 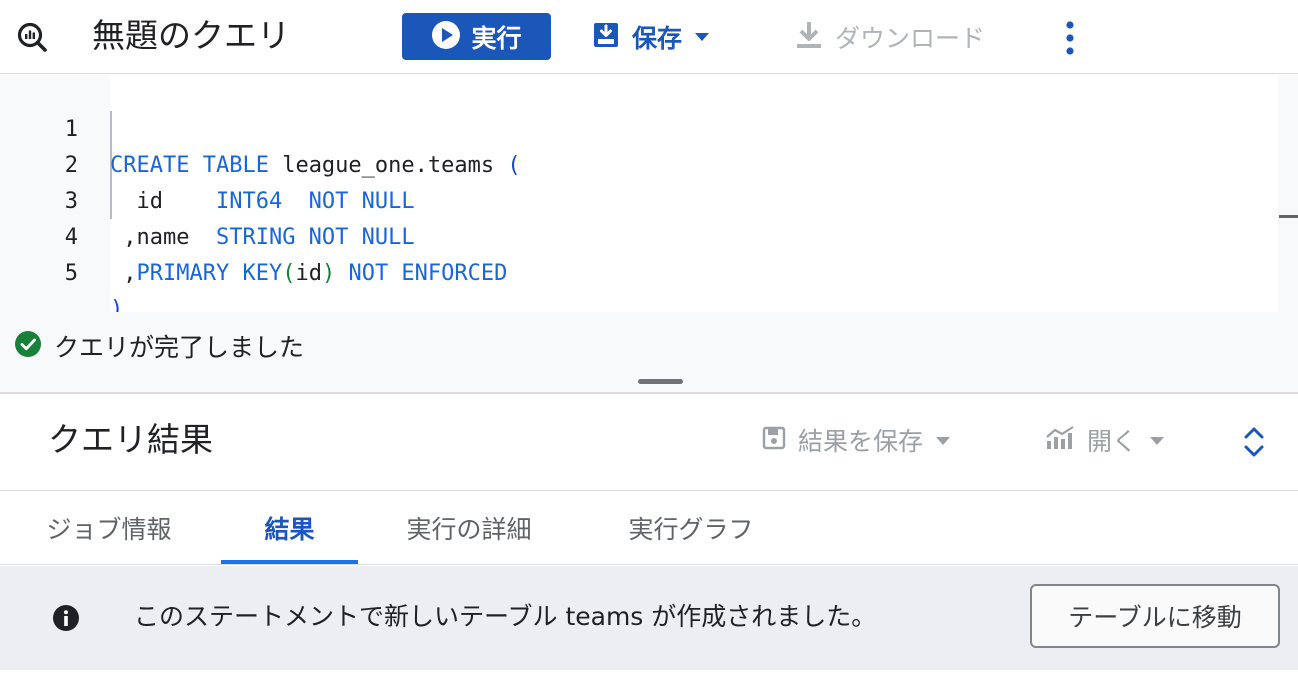 What do you see at coordinates (469, 528) in the screenshot?
I see `tab-execution-details: 実行の詳細` at bounding box center [469, 528].